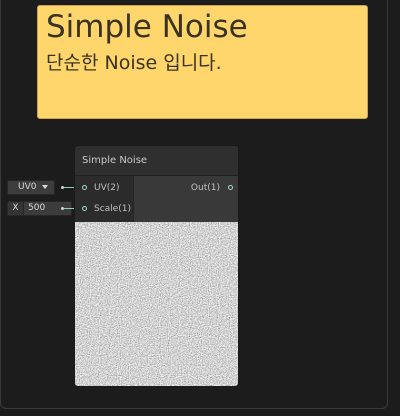  Describe the element at coordinates (185, 199) in the screenshot. I see `node-outputs: Out(1)` at that location.